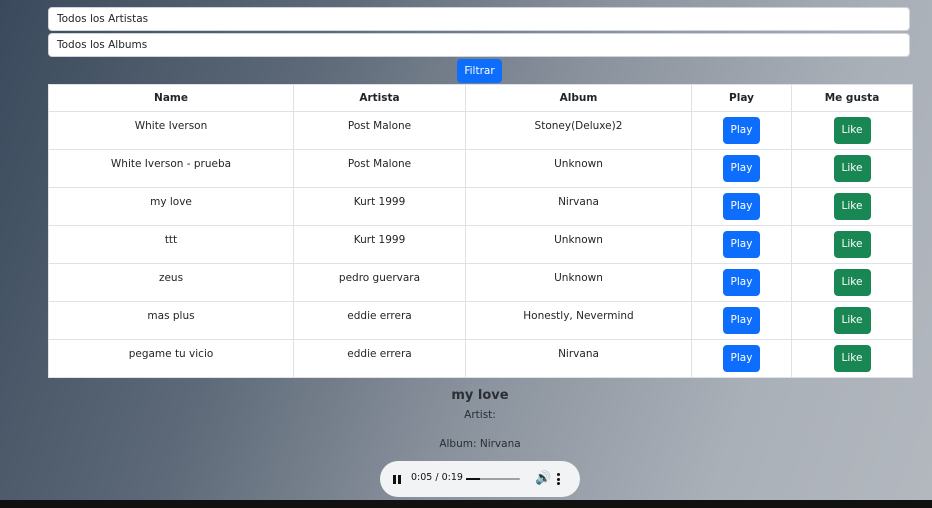  I want to click on song-album-cell: Honestly, Nevermind, so click(578, 320).